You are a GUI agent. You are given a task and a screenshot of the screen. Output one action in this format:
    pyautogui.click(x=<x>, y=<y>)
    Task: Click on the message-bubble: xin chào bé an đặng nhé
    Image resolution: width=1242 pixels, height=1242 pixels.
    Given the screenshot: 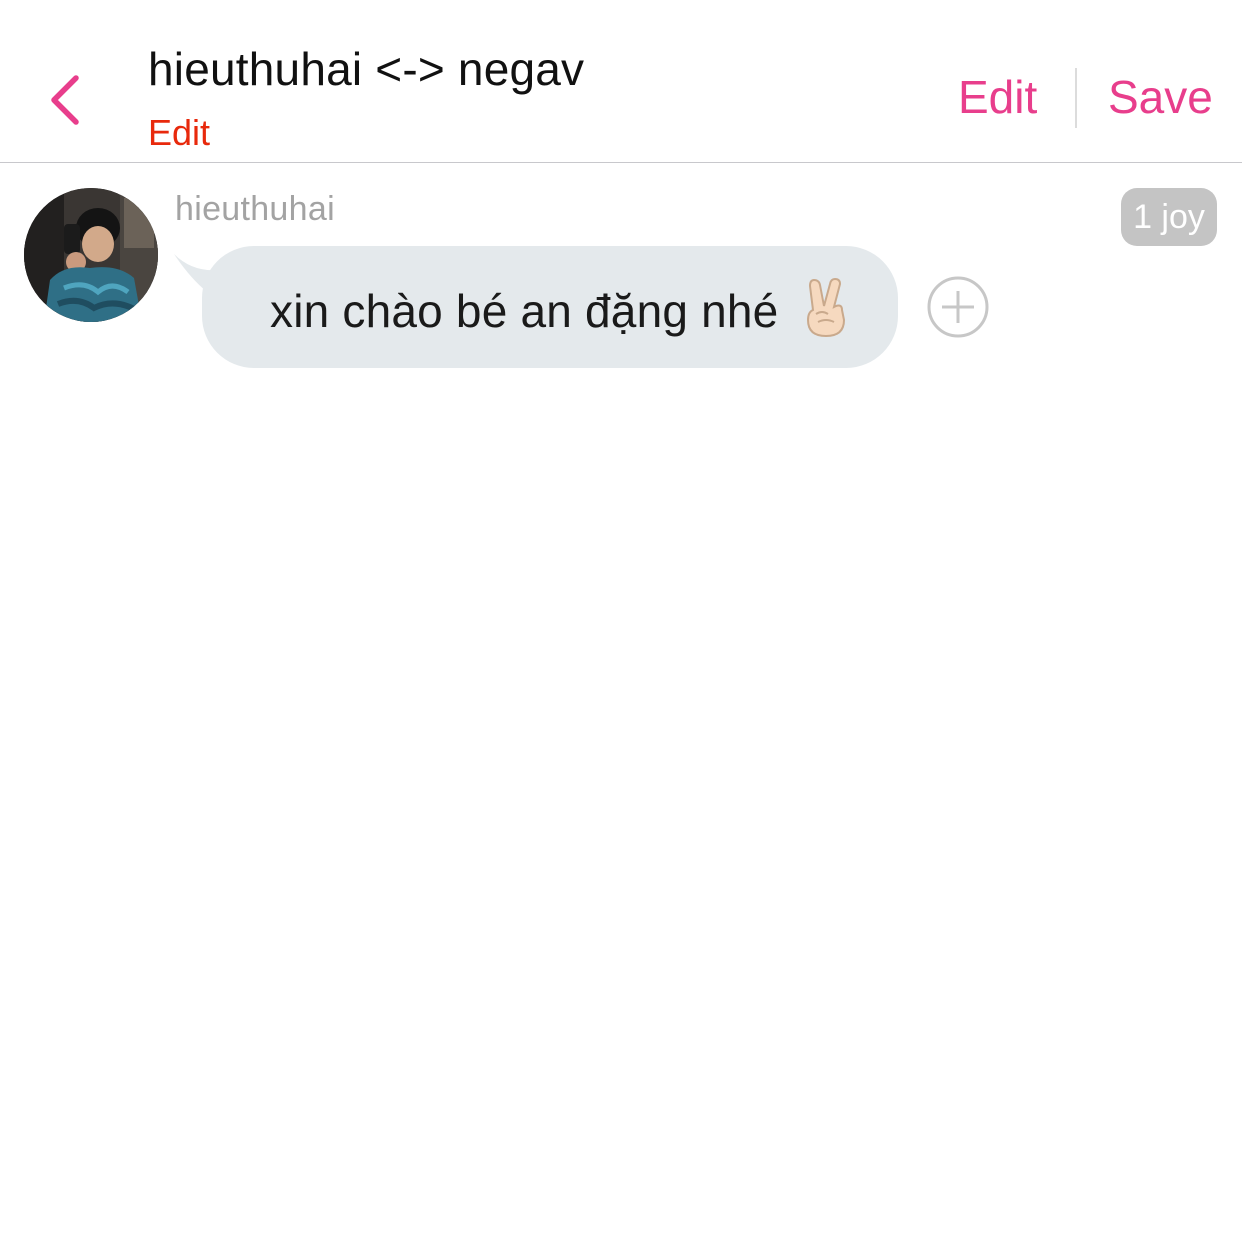 What is the action you would take?
    pyautogui.click(x=535, y=308)
    